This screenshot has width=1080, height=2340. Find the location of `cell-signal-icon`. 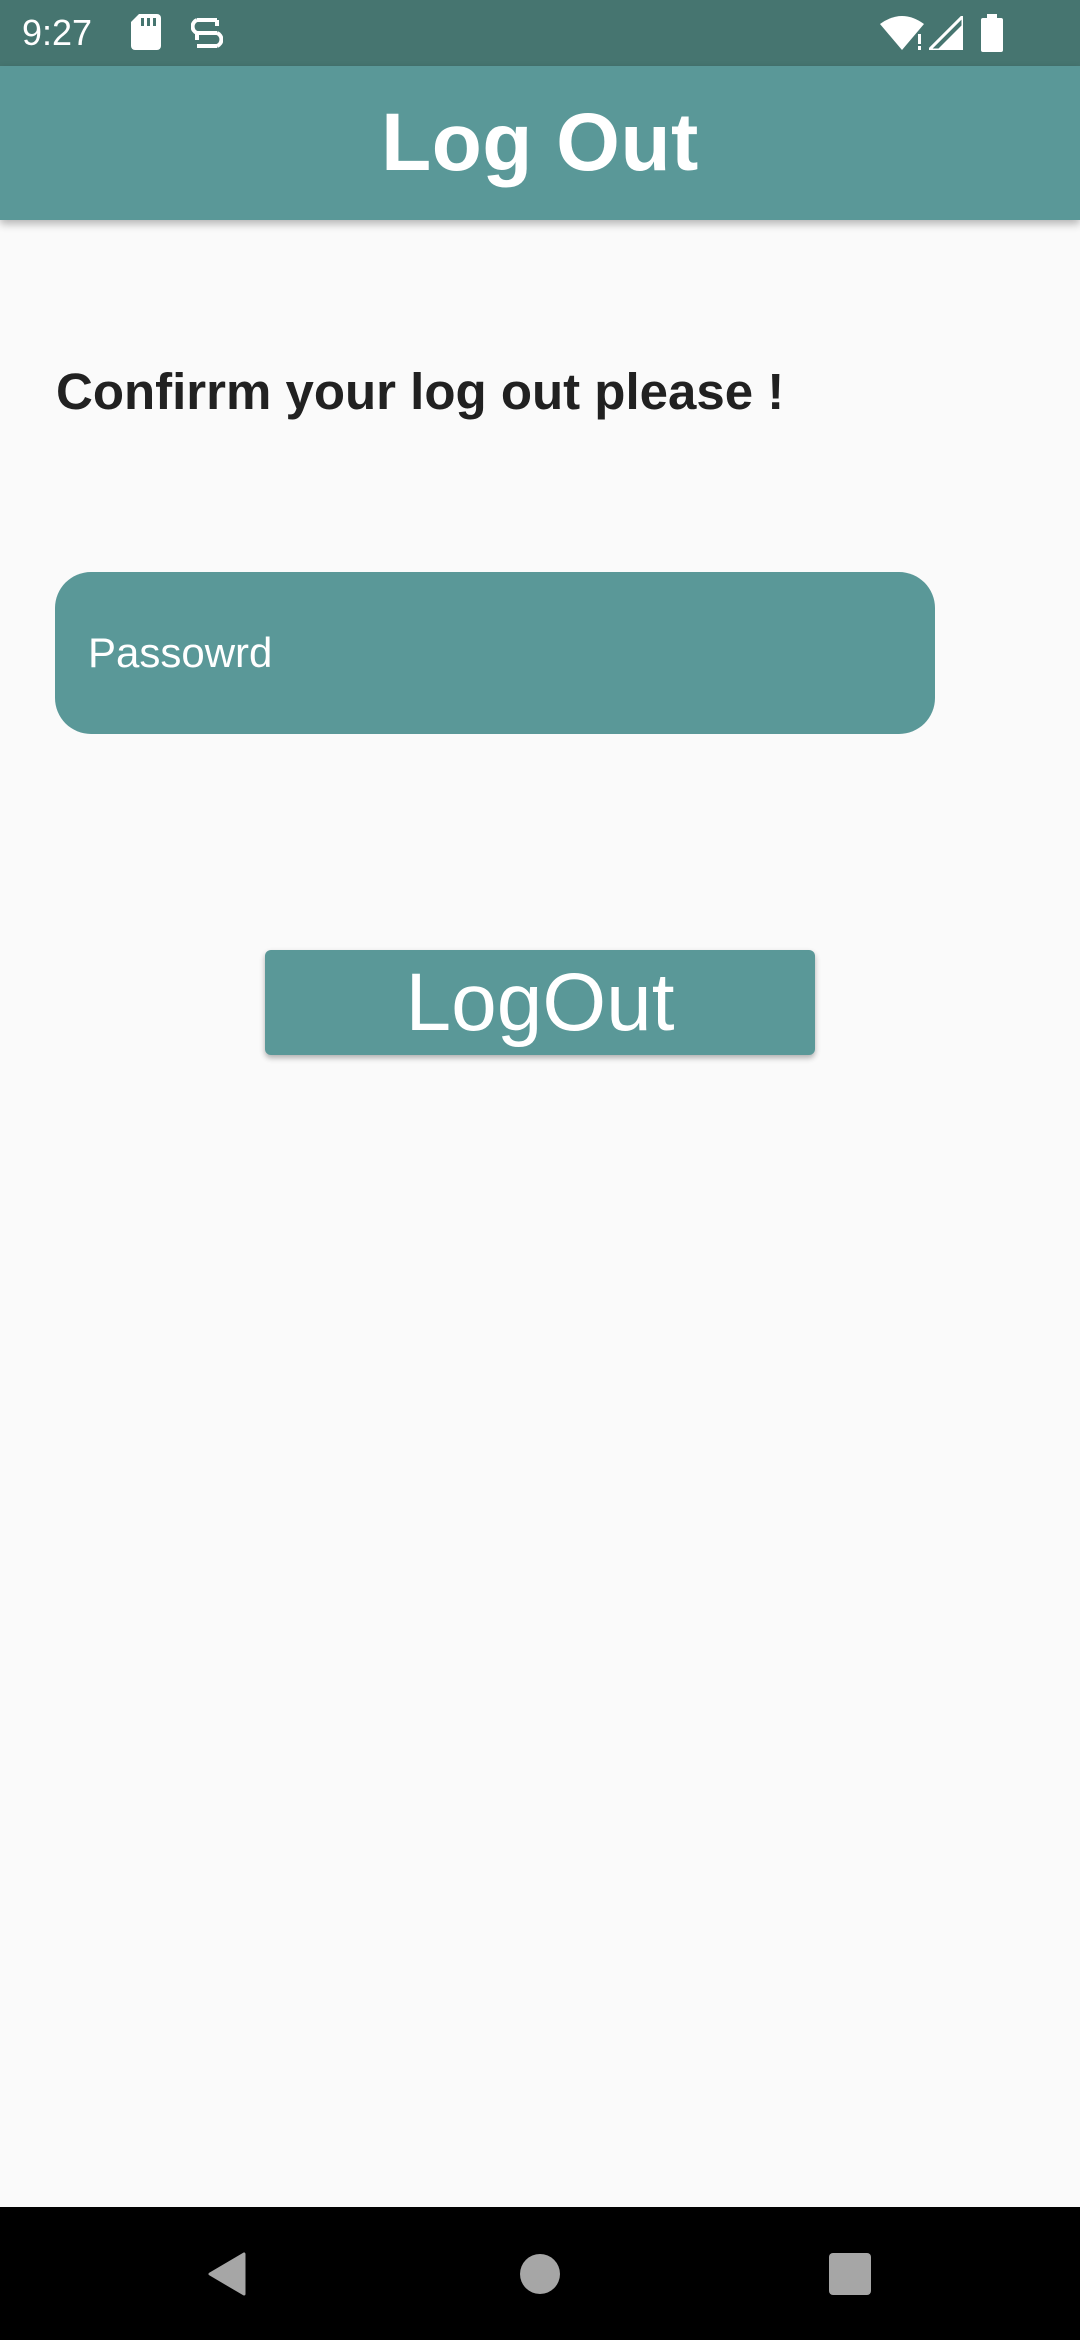

cell-signal-icon is located at coordinates (946, 33).